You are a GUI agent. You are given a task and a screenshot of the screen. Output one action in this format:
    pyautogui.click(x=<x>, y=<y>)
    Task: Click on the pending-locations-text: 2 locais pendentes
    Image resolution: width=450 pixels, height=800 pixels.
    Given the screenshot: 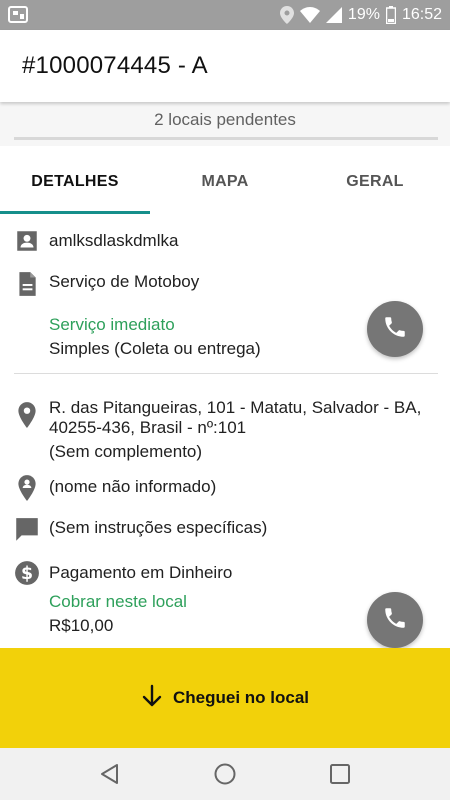 What is the action you would take?
    pyautogui.click(x=225, y=119)
    